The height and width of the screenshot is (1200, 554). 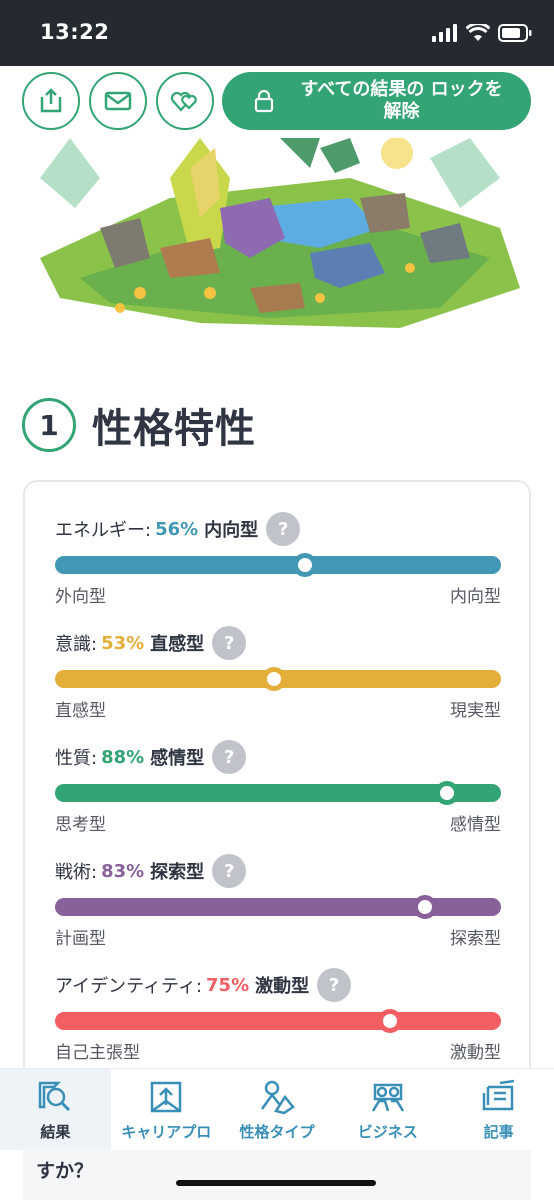 What do you see at coordinates (444, 33) in the screenshot?
I see `signal-icon` at bounding box center [444, 33].